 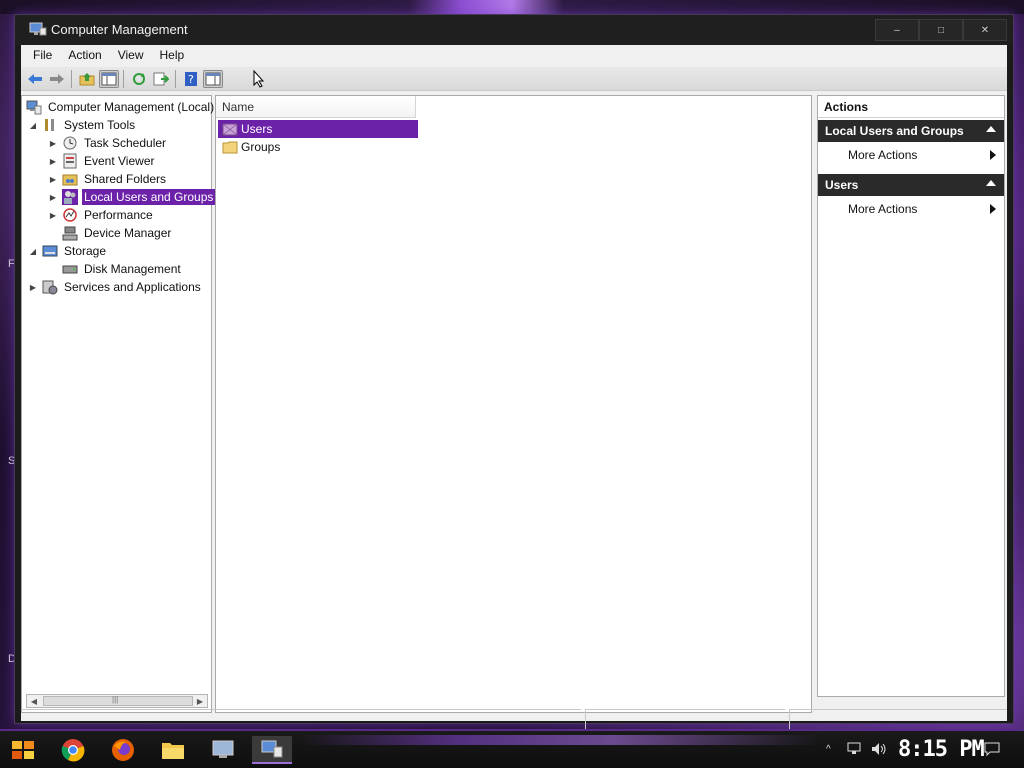 I want to click on actions-section-label: Local Users and Groups, so click(x=894, y=131).